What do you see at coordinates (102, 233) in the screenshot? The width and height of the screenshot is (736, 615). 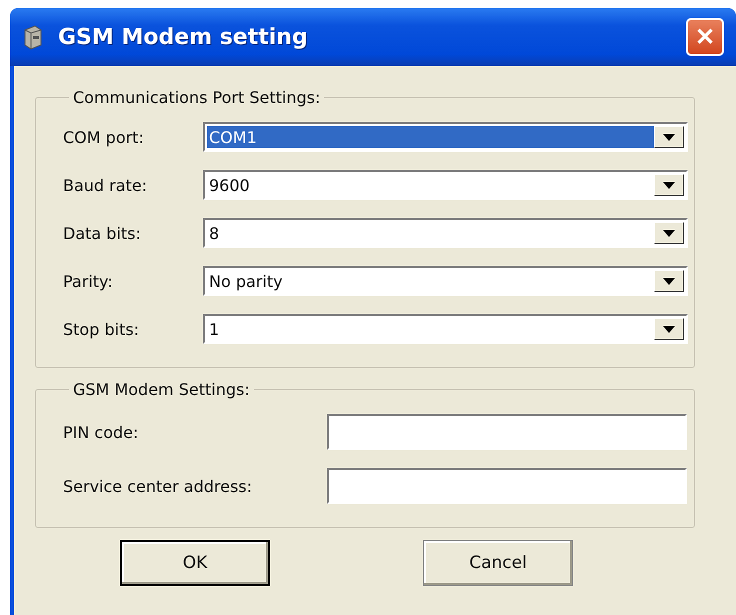 I see `field-label: Data bits:` at bounding box center [102, 233].